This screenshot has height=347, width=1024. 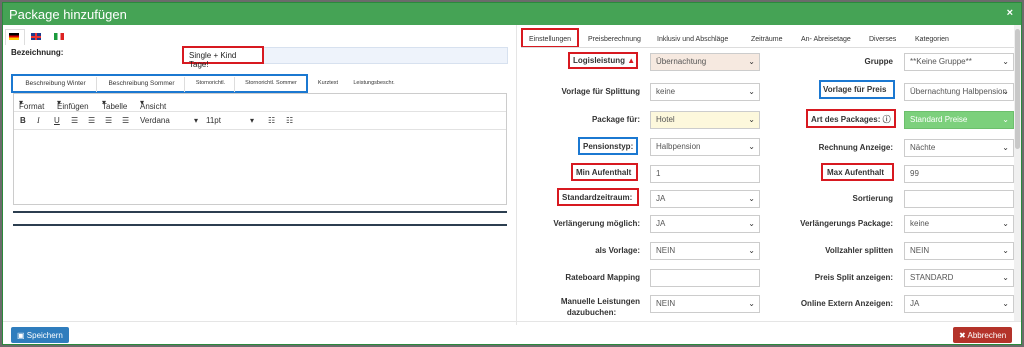 What do you see at coordinates (882, 39) in the screenshot?
I see `tab-diverses: Diverses` at bounding box center [882, 39].